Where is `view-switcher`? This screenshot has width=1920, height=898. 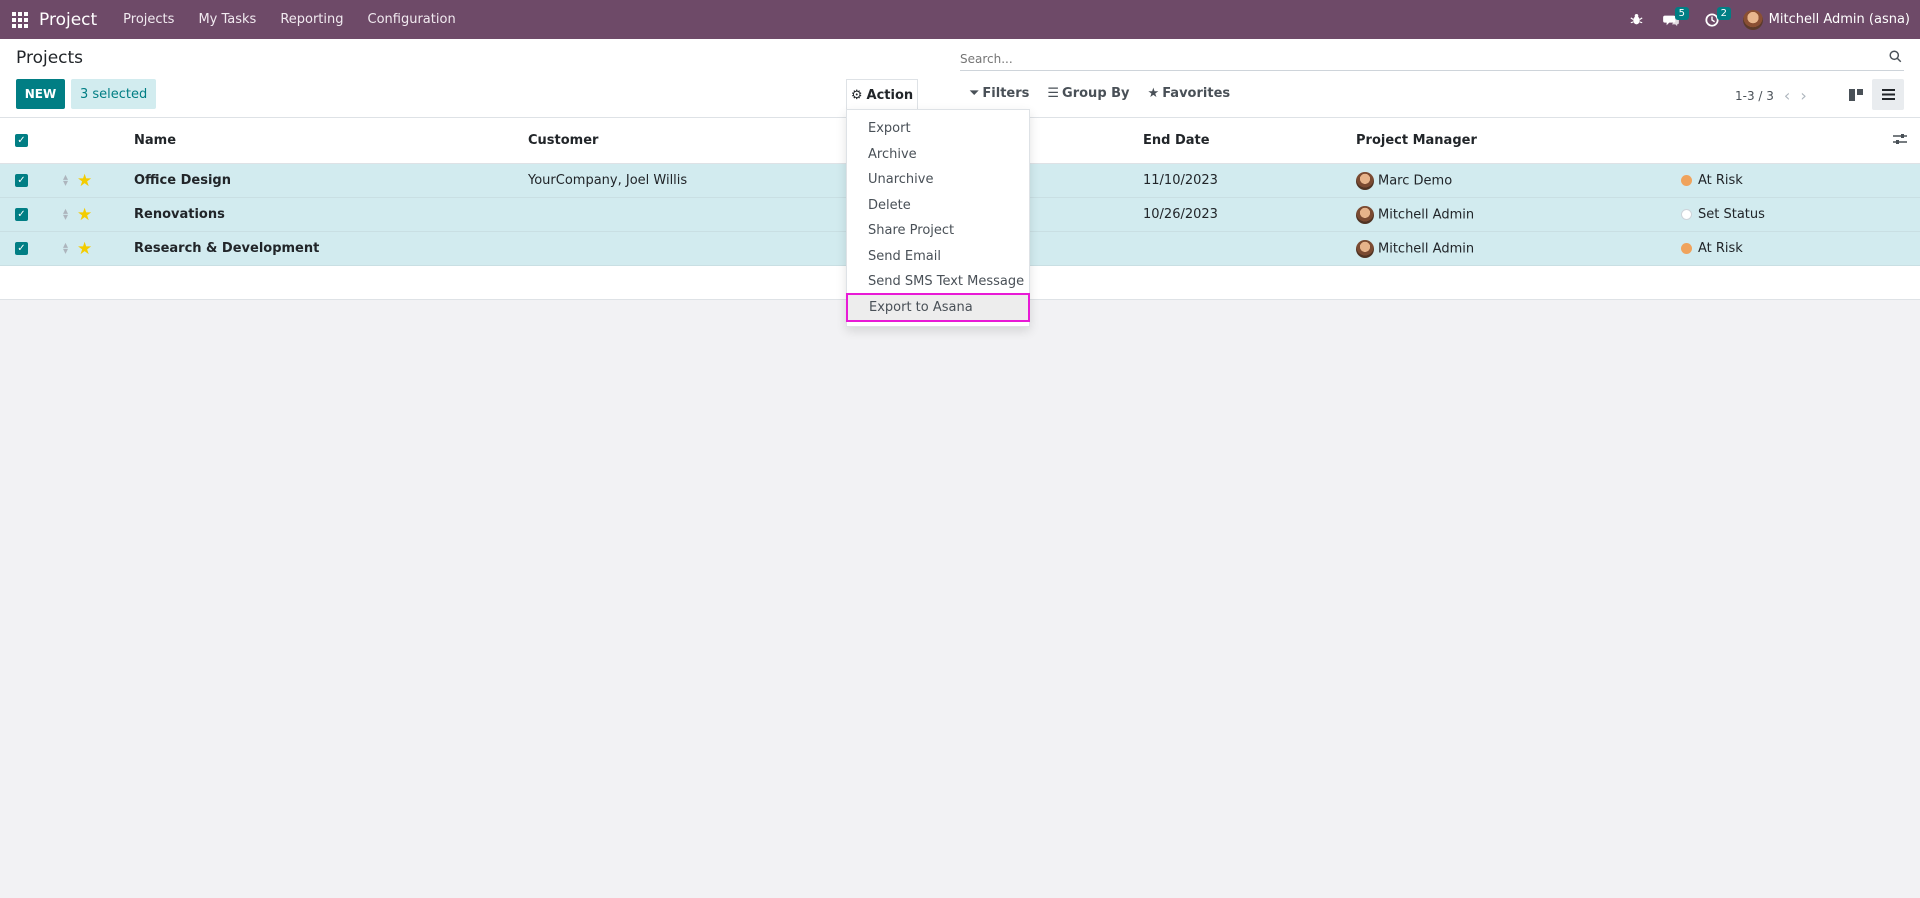
view-switcher is located at coordinates (1872, 94).